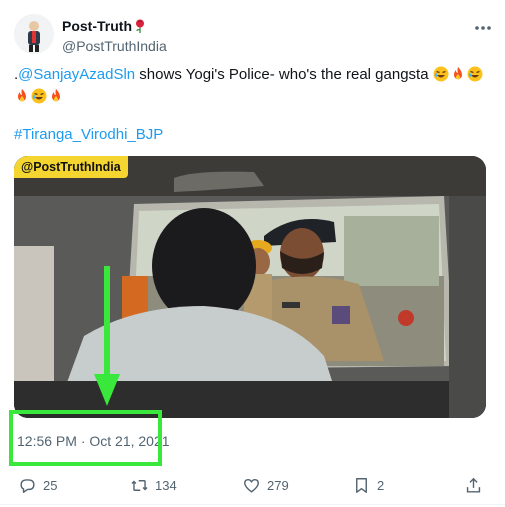 The image size is (505, 507). What do you see at coordinates (252, 504) in the screenshot?
I see `card-bottom-divider` at bounding box center [252, 504].